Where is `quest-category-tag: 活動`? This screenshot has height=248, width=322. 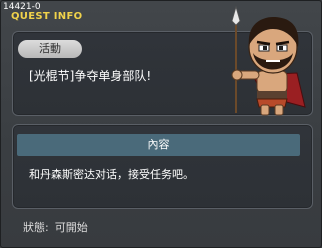 quest-category-tag: 活動 is located at coordinates (50, 49).